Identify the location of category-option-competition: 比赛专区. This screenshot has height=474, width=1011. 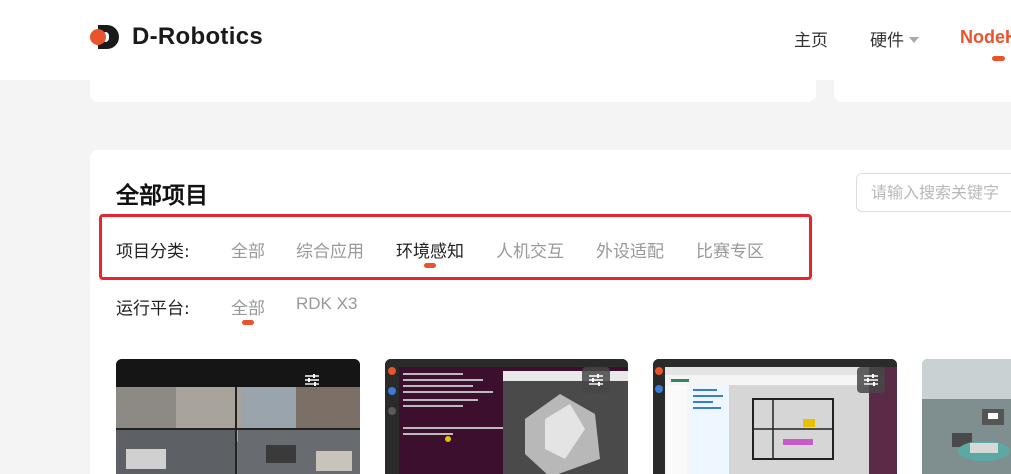
(730, 249).